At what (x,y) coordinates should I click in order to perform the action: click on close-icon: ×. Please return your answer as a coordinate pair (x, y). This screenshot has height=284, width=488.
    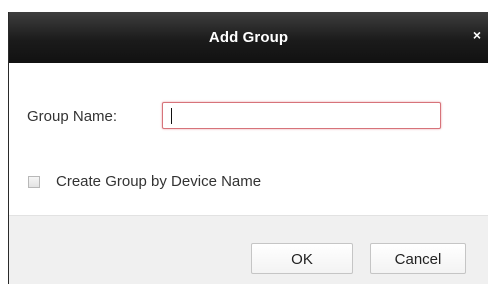
    Looking at the image, I should click on (477, 35).